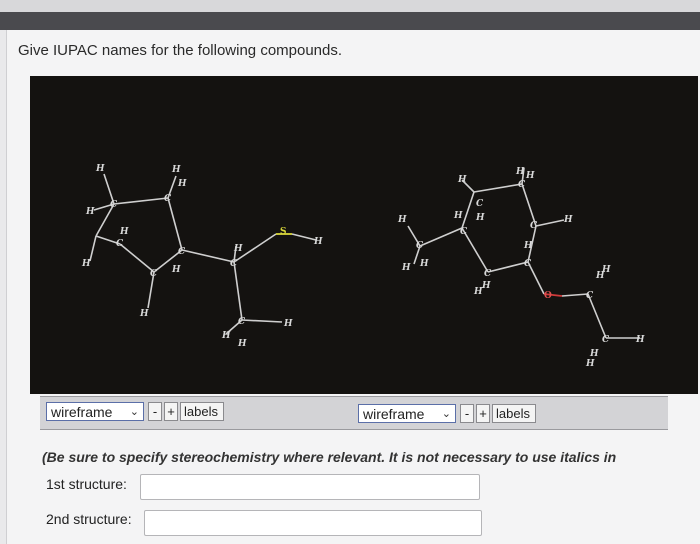 Image resolution: width=700 pixels, height=544 pixels. Describe the element at coordinates (86, 484) in the screenshot. I see `answer-label-1: 1st structure:` at that location.